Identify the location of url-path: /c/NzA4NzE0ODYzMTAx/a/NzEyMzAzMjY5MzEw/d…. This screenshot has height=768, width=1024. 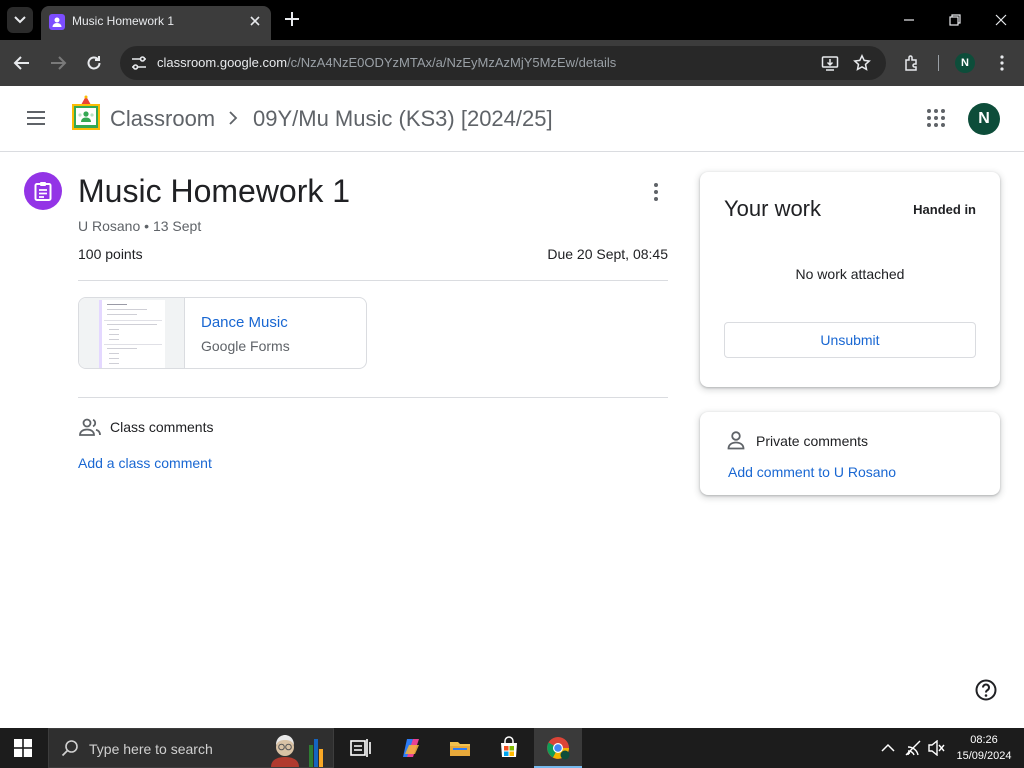
(452, 62).